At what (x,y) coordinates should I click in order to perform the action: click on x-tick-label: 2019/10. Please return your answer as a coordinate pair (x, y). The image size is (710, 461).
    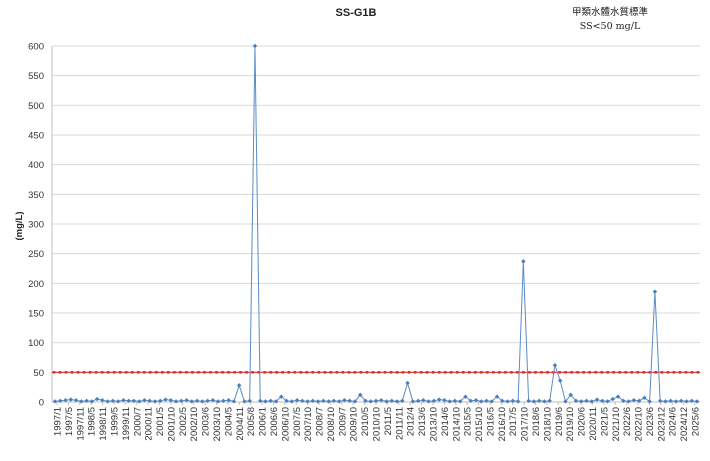
    Looking at the image, I should click on (570, 424).